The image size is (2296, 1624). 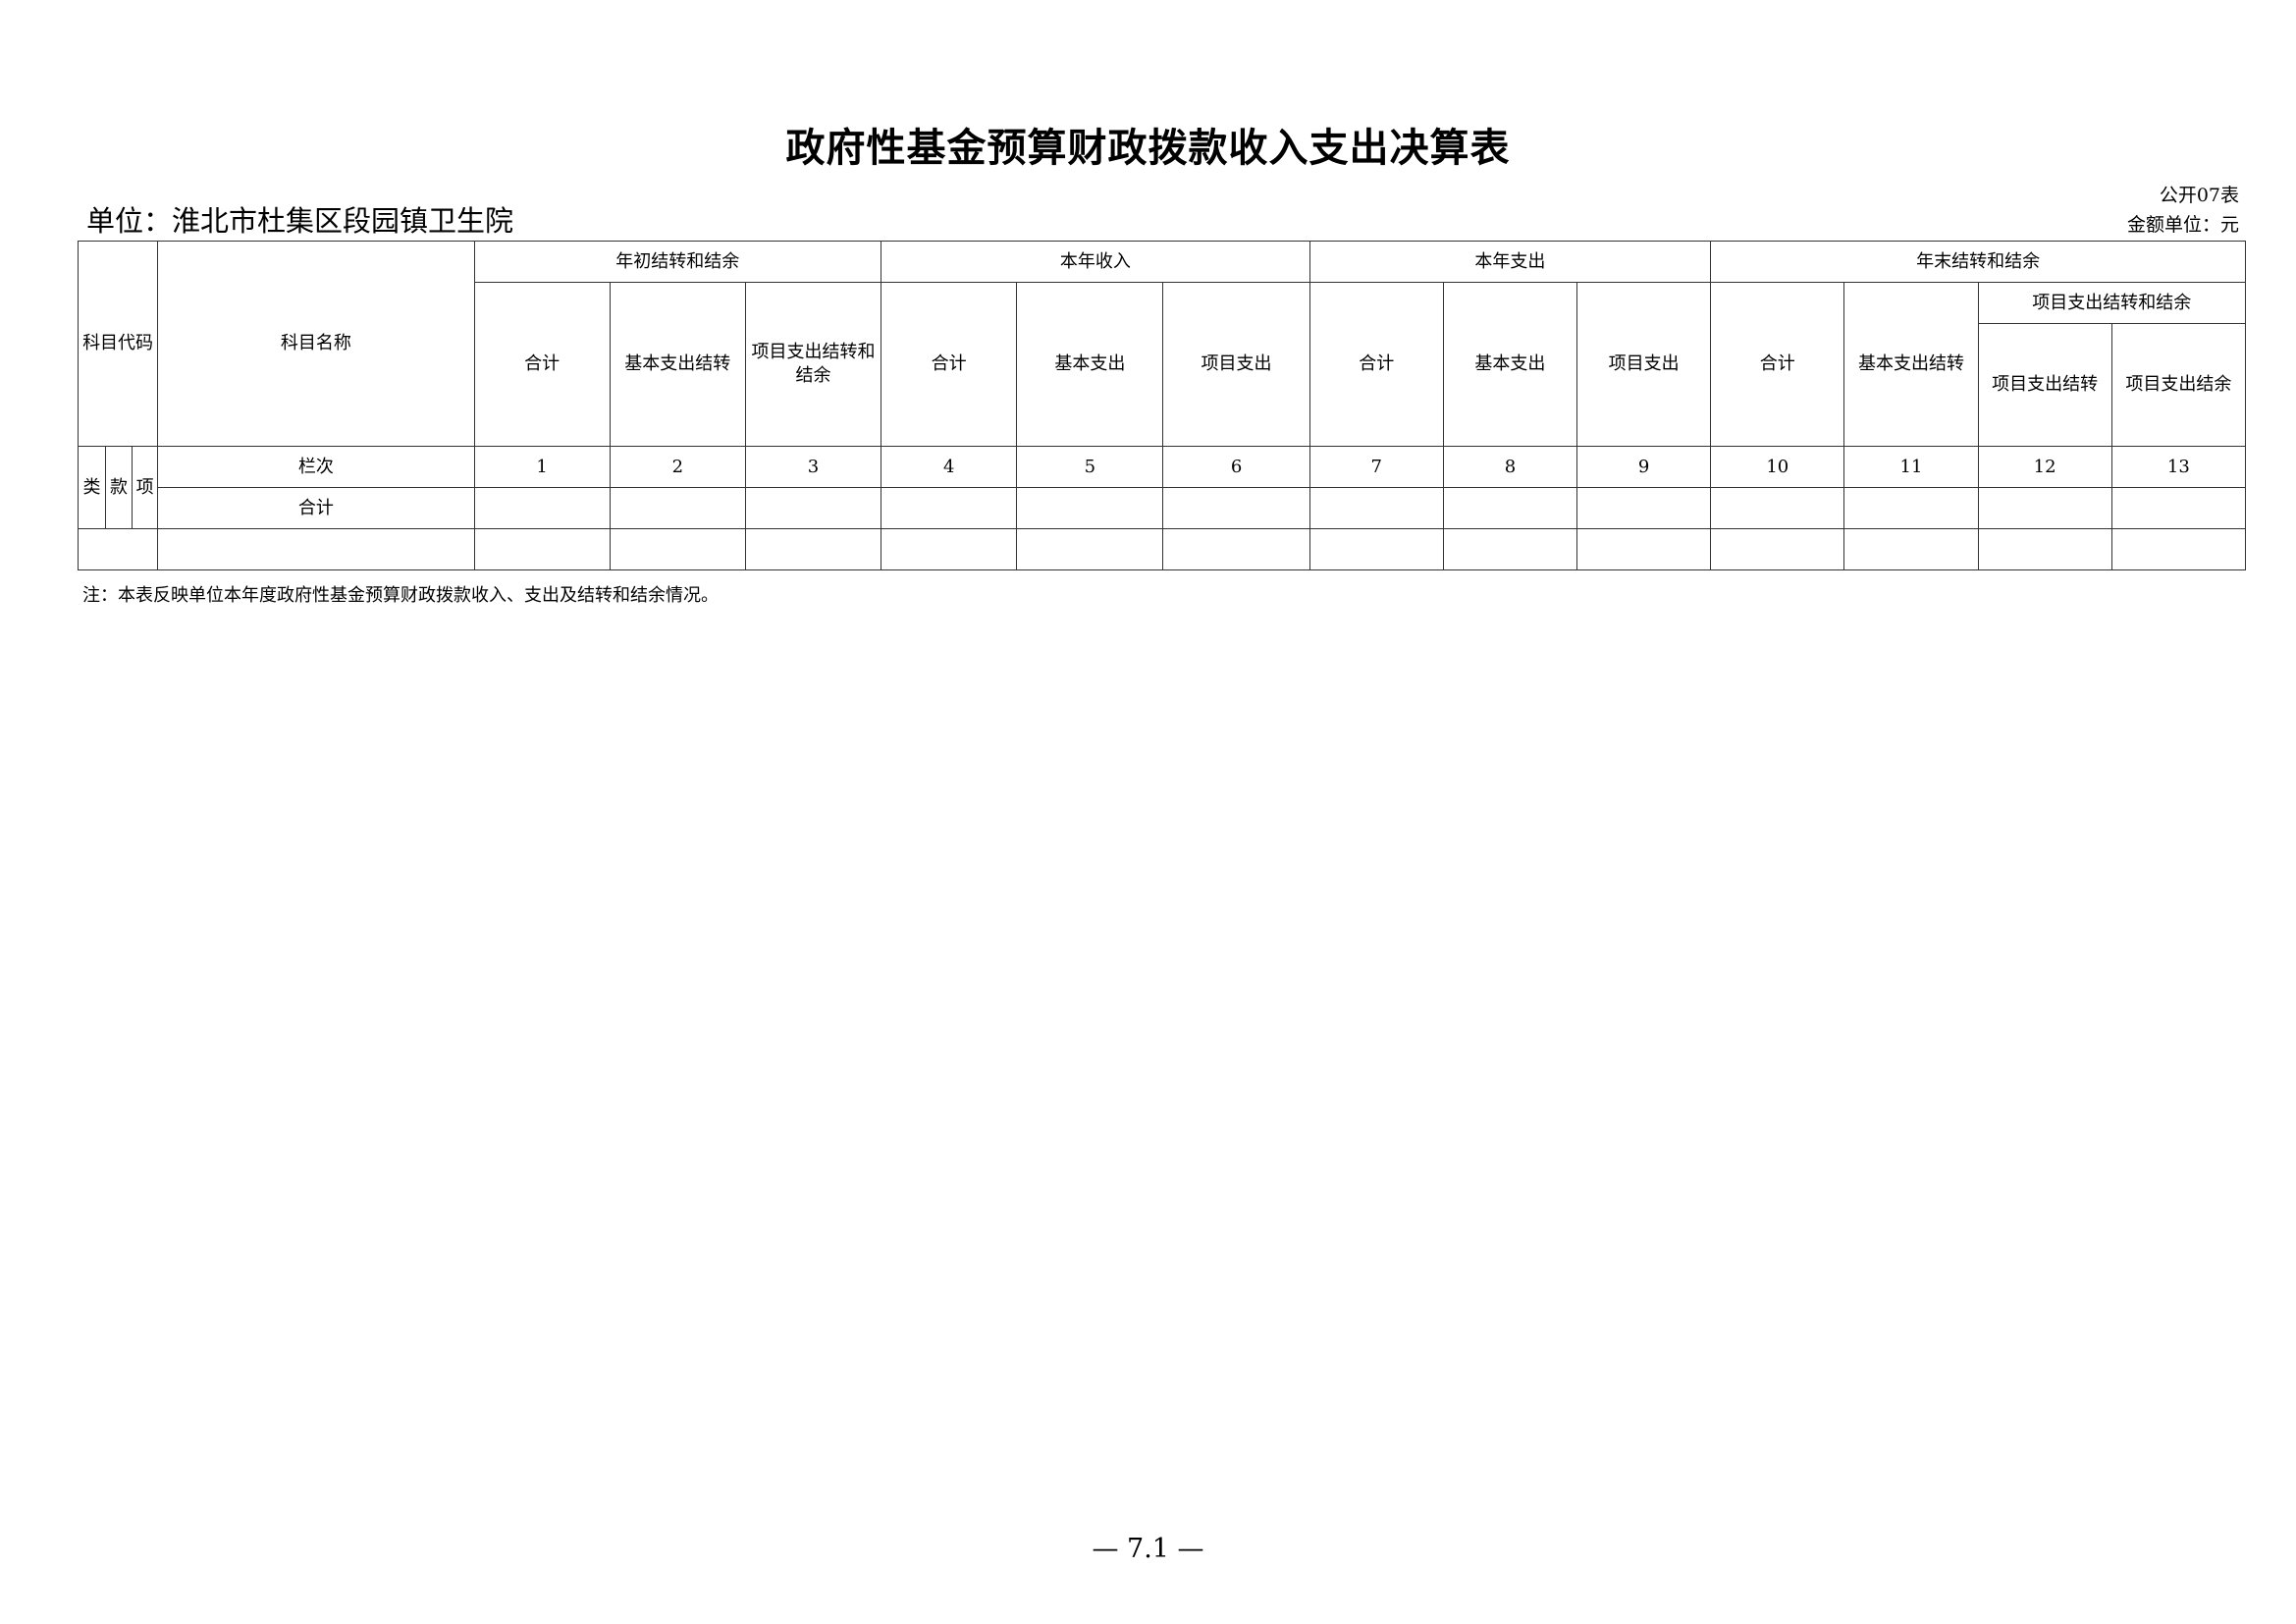 What do you see at coordinates (1095, 262) in the screenshot?
I see `header-group-income: 本年收入` at bounding box center [1095, 262].